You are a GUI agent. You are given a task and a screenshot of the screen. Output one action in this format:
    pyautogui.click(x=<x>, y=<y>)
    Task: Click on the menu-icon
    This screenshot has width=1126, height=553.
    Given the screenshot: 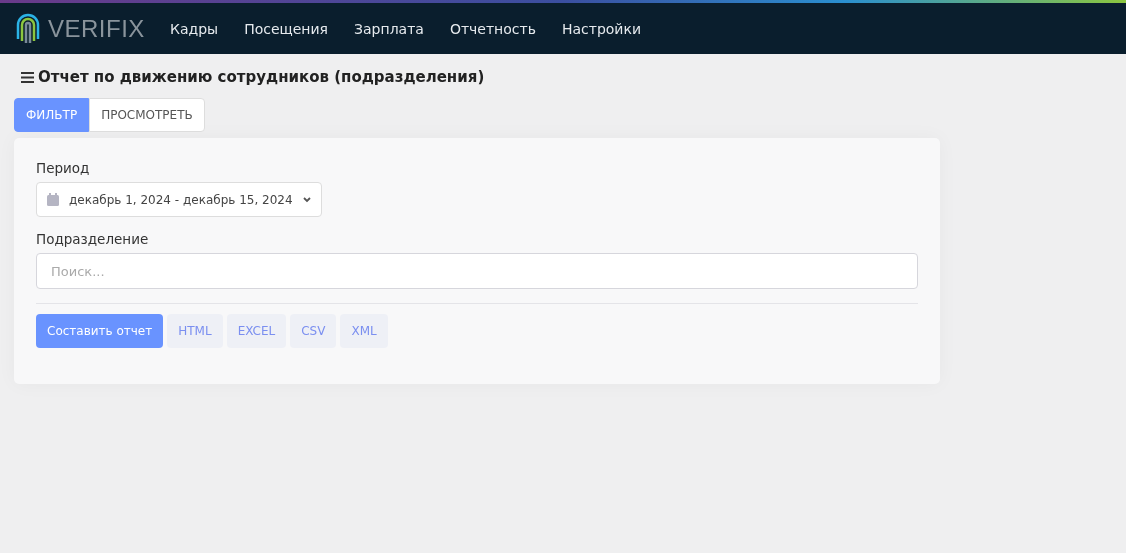 What is the action you would take?
    pyautogui.click(x=27, y=77)
    